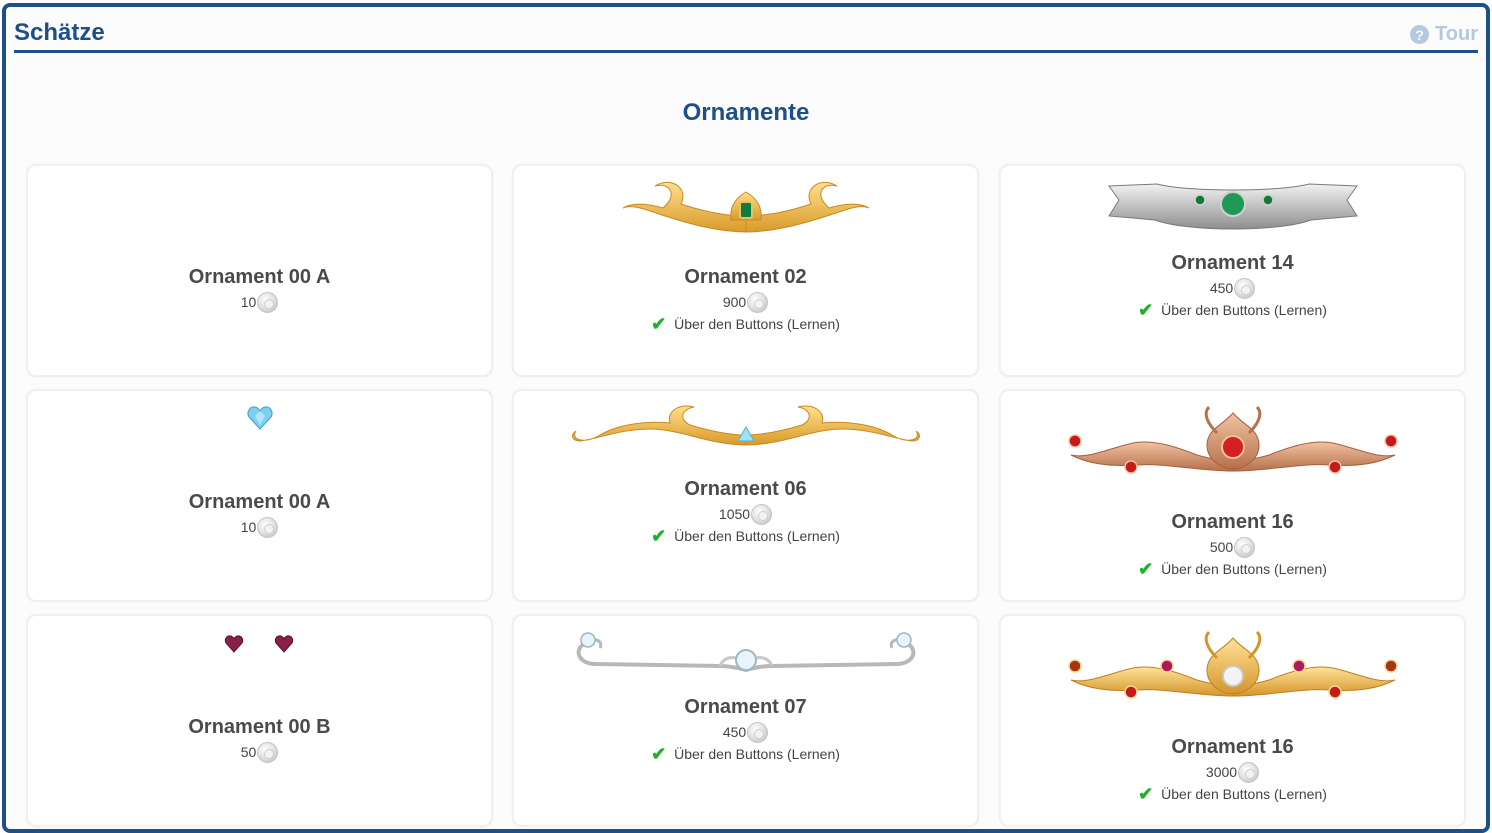 The height and width of the screenshot is (833, 1492). Describe the element at coordinates (259, 727) in the screenshot. I see `ornament-name: Ornament 00 B` at that location.